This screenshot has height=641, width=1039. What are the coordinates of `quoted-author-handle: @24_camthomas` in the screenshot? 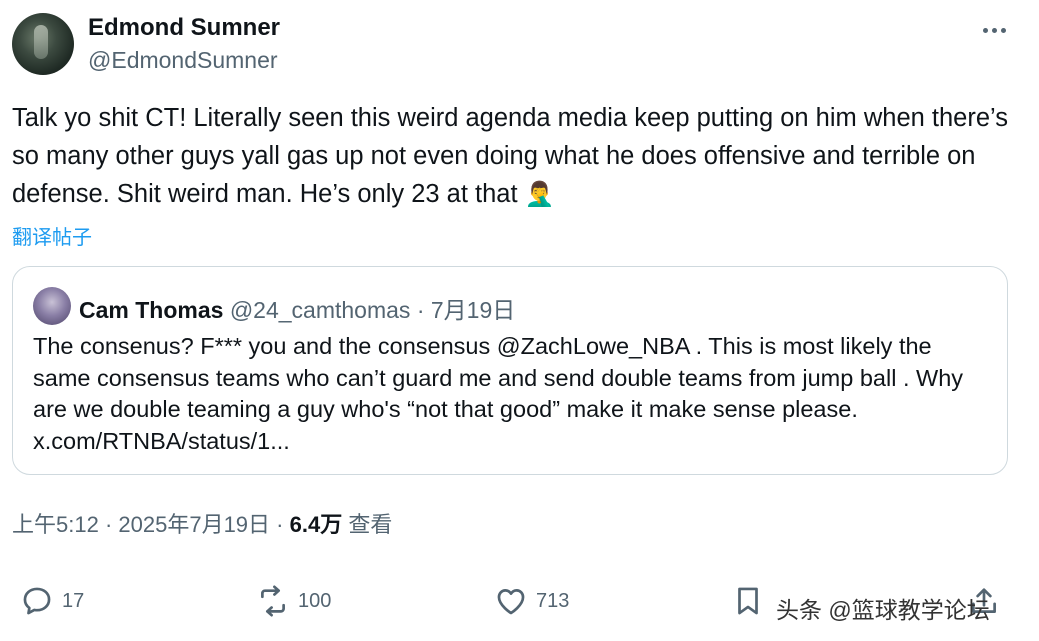 It's located at (320, 310).